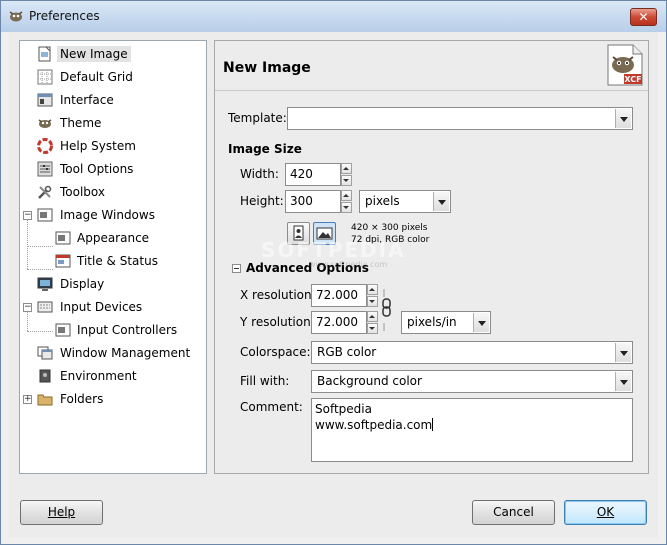  What do you see at coordinates (82, 192) in the screenshot?
I see `sidebar-item-label: Toolbox` at bounding box center [82, 192].